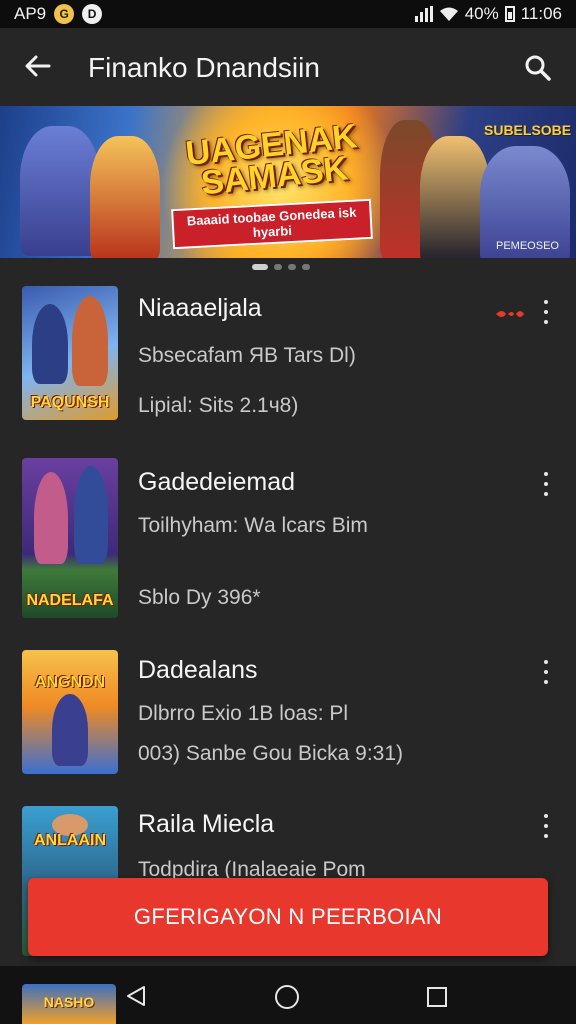 The height and width of the screenshot is (1024, 576). Describe the element at coordinates (199, 597) in the screenshot. I see `item-meta: Sblo Dy 396*` at that location.